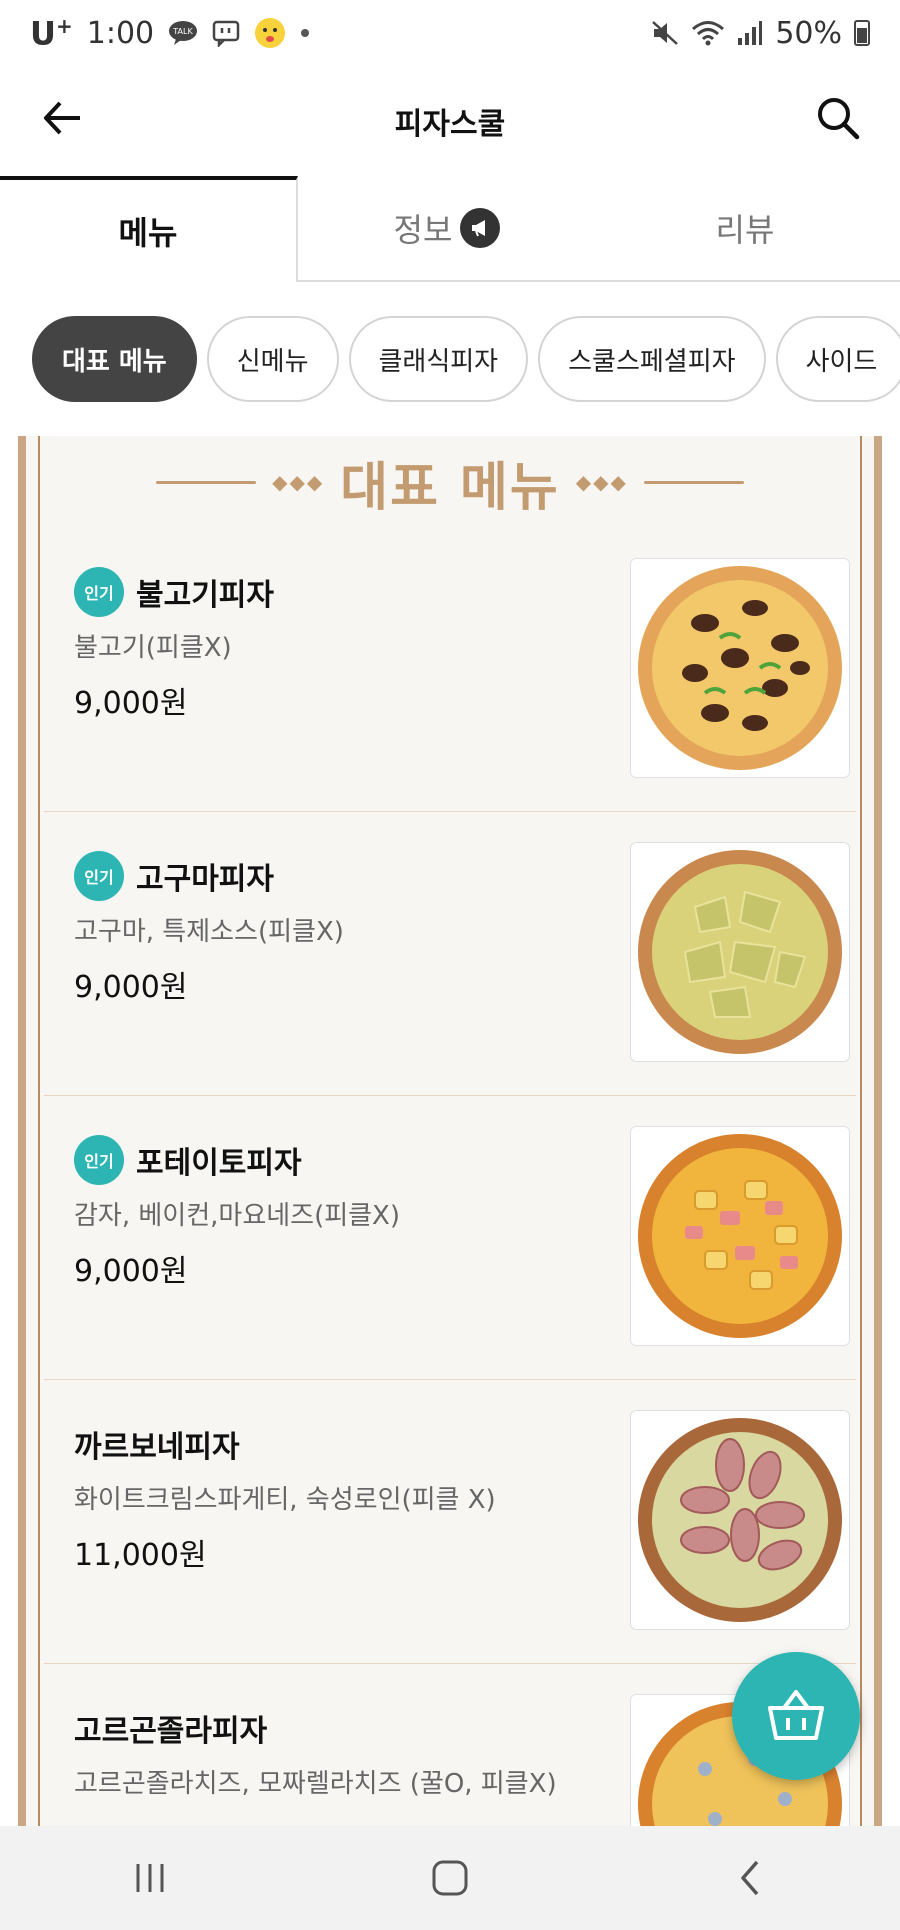 This screenshot has height=1930, width=900. Describe the element at coordinates (450, 124) in the screenshot. I see `page-title: 피자스쿨` at that location.